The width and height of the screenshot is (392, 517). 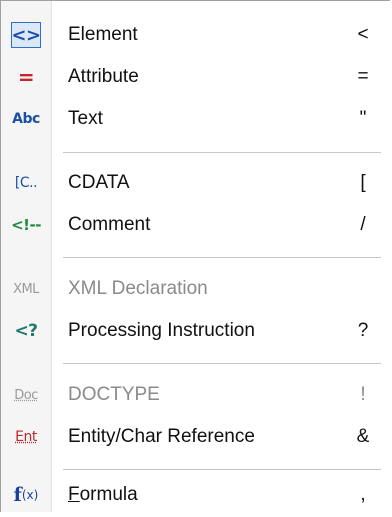 I want to click on menu-item-text: Abc Text ", so click(x=196, y=119).